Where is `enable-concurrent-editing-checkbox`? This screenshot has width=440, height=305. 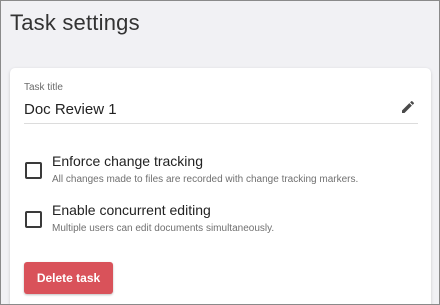 enable-concurrent-editing-checkbox is located at coordinates (33, 219).